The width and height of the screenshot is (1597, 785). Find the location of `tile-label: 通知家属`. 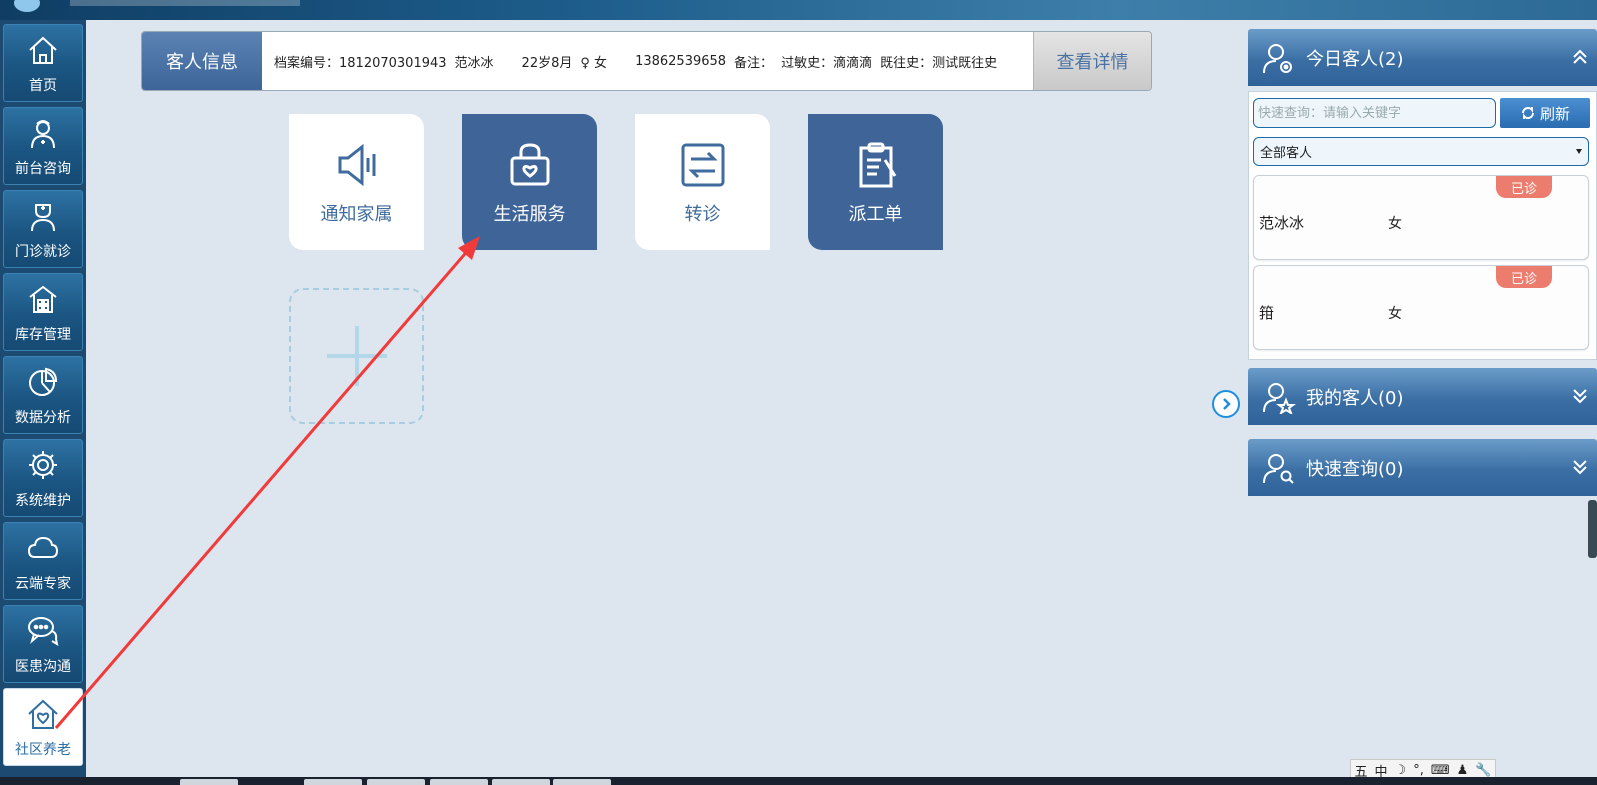

tile-label: 通知家属 is located at coordinates (356, 214).